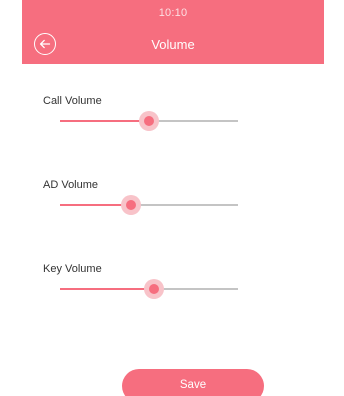 The image size is (344, 396). Describe the element at coordinates (173, 44) in the screenshot. I see `page-title: Volume` at that location.